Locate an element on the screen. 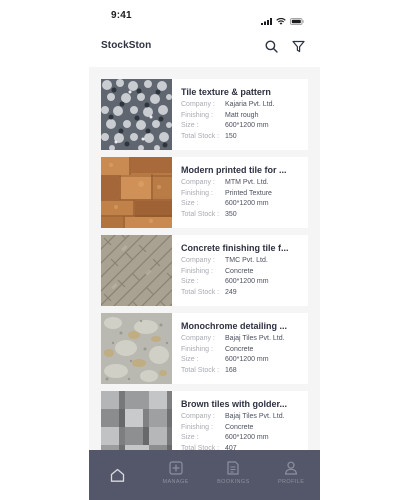 The width and height of the screenshot is (409, 500). wifi-icon is located at coordinates (281, 21).